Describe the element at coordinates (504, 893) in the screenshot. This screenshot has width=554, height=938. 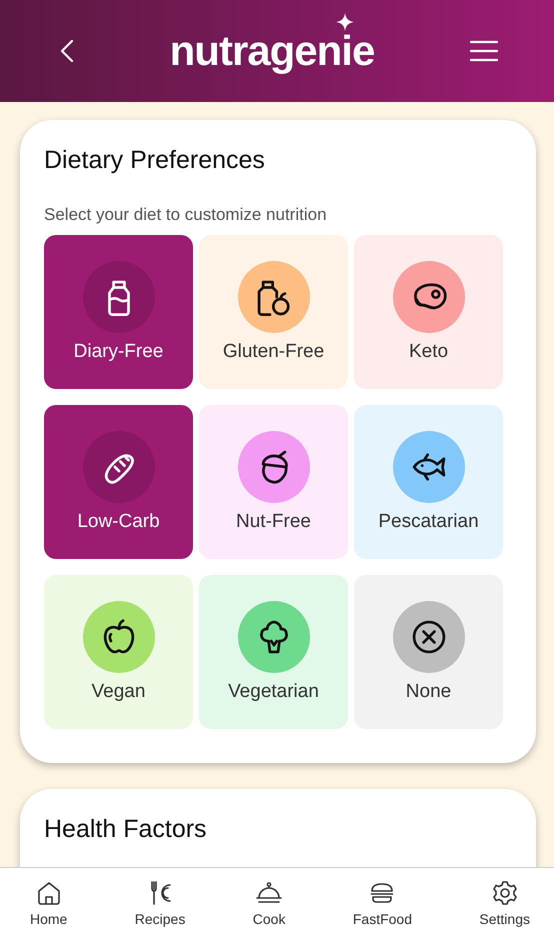
I see `settings-icon` at that location.